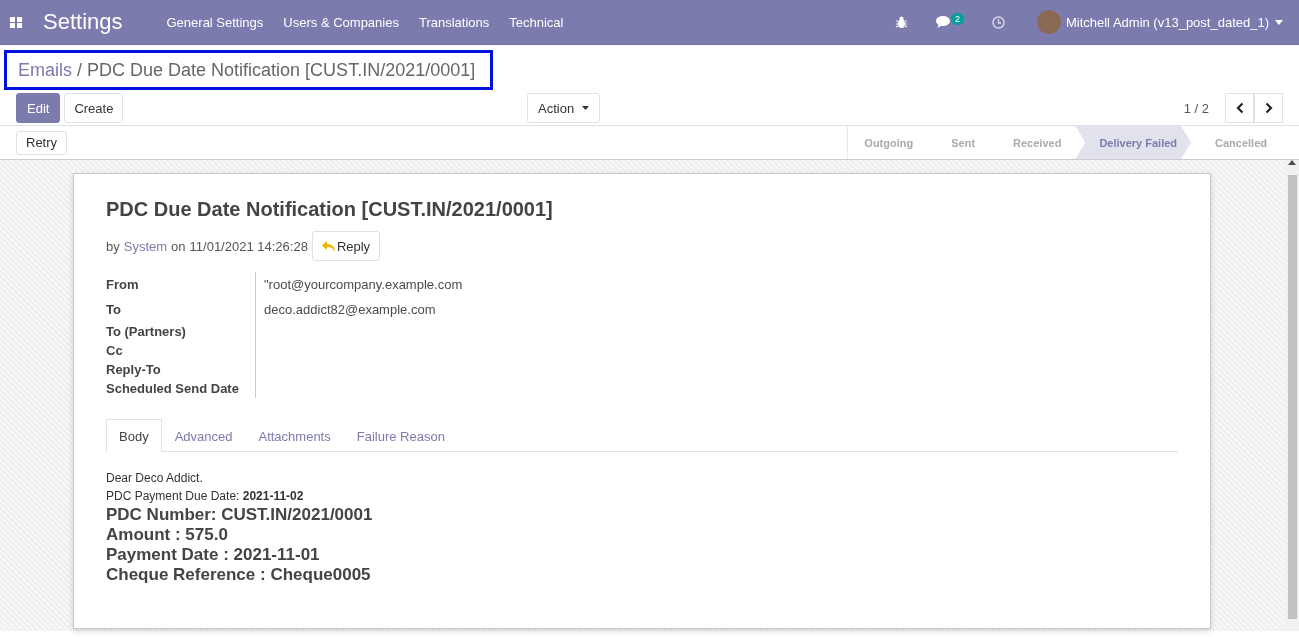 This screenshot has width=1299, height=637. What do you see at coordinates (134, 435) in the screenshot?
I see `tab: Body` at bounding box center [134, 435].